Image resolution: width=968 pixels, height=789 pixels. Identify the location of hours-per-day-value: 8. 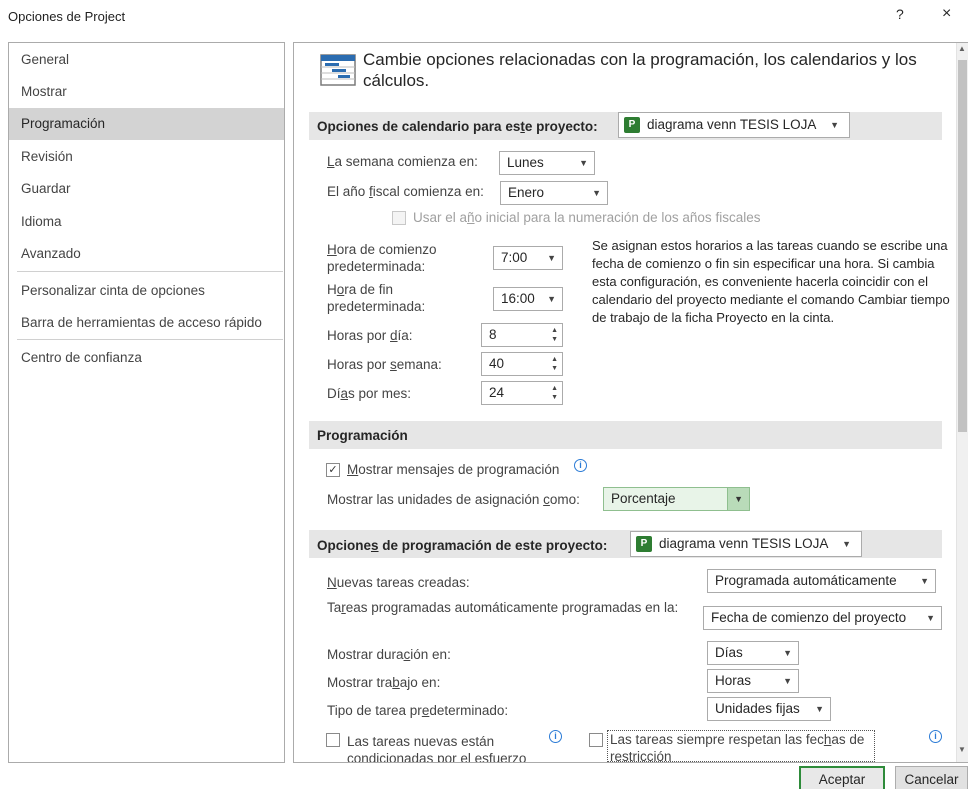
(493, 334).